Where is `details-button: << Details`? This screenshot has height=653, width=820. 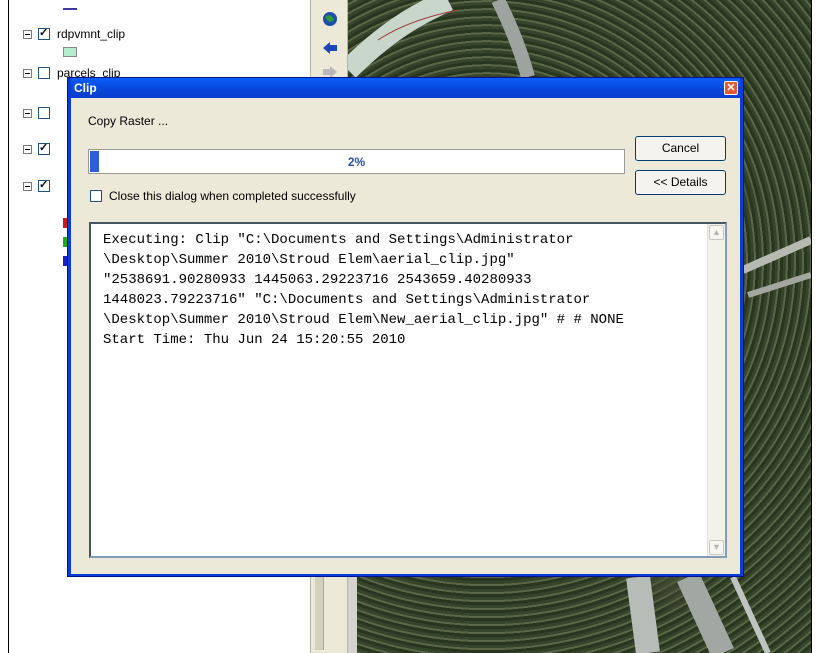 details-button: << Details is located at coordinates (680, 182).